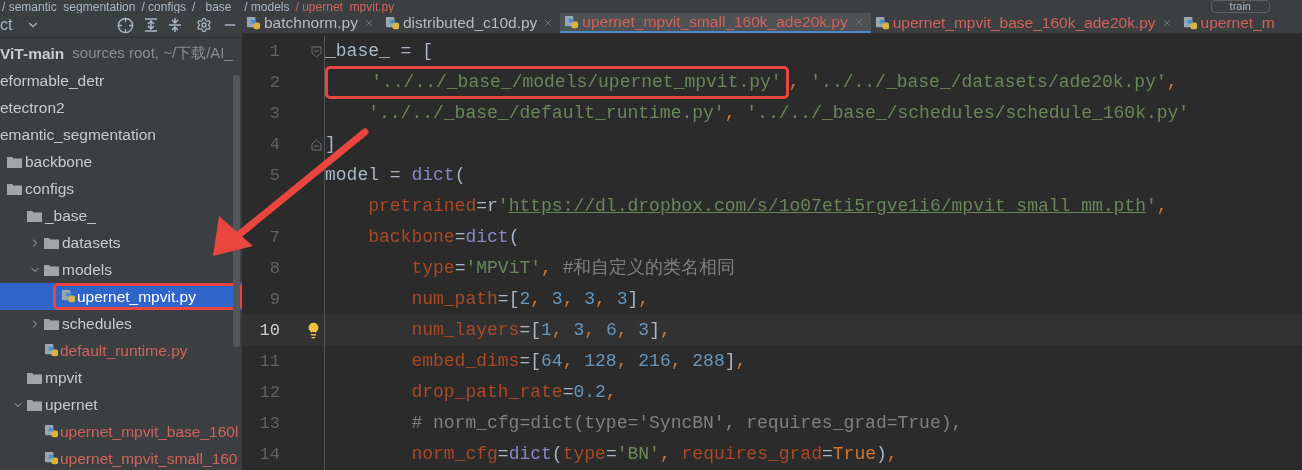 Image resolution: width=1302 pixels, height=470 pixels. I want to click on line-number: 12, so click(269, 392).